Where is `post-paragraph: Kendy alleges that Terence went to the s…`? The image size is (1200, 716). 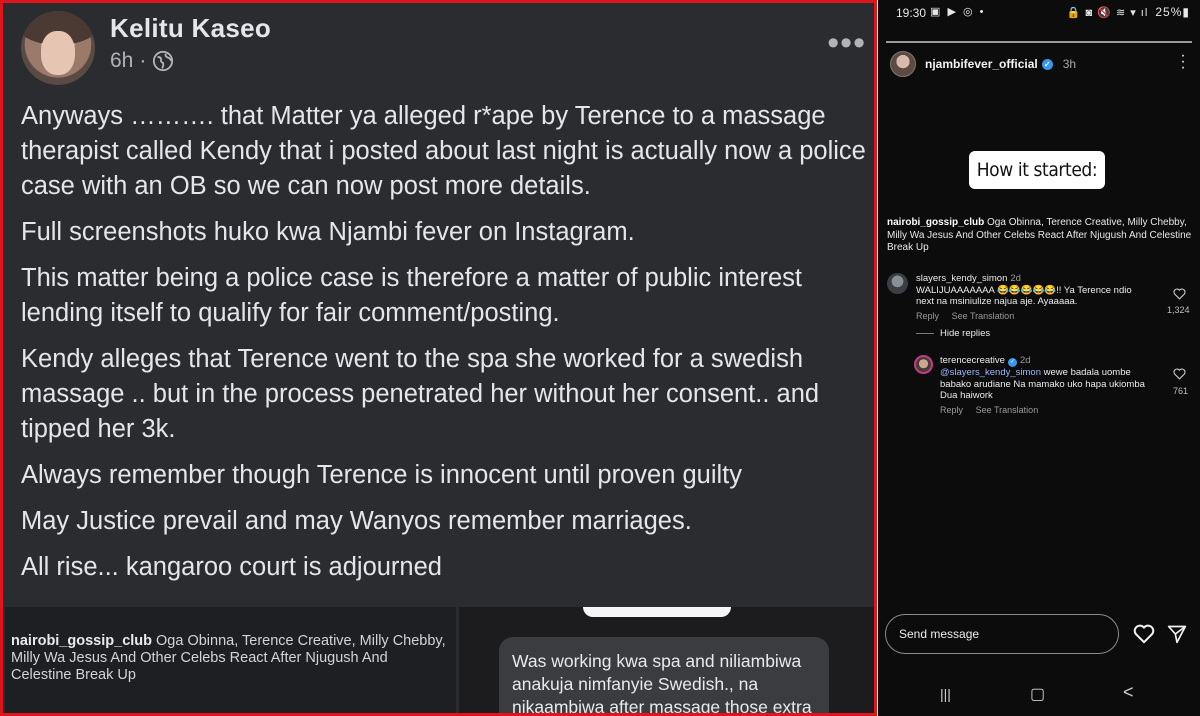 post-paragraph: Kendy alleges that Terence went to the s… is located at coordinates (420, 394).